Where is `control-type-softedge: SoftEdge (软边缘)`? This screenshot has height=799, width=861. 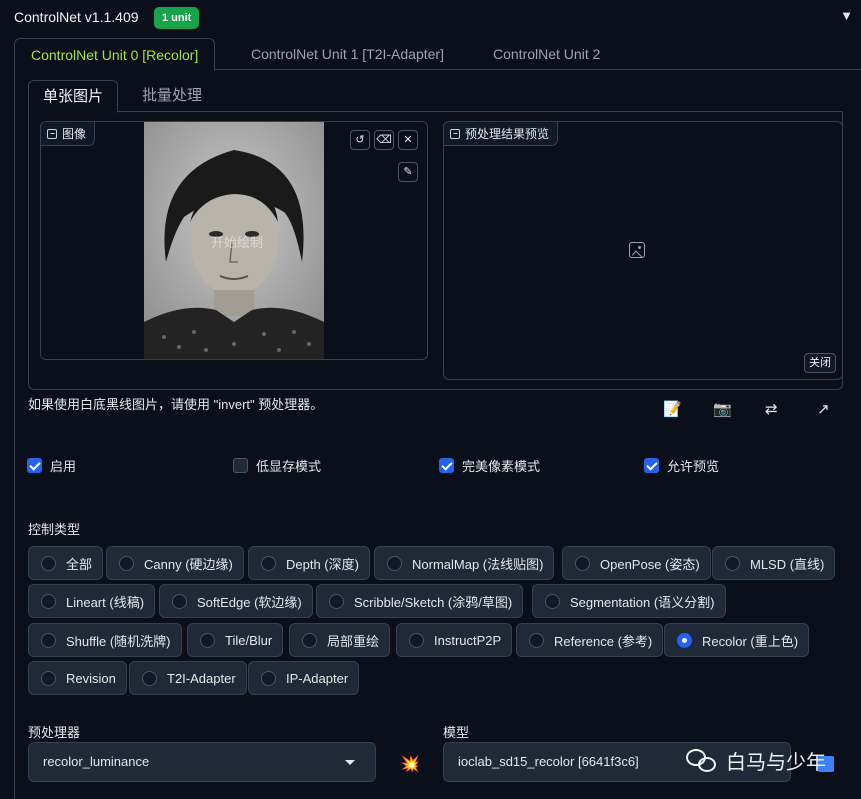 control-type-softedge: SoftEdge (软边缘) is located at coordinates (236, 601).